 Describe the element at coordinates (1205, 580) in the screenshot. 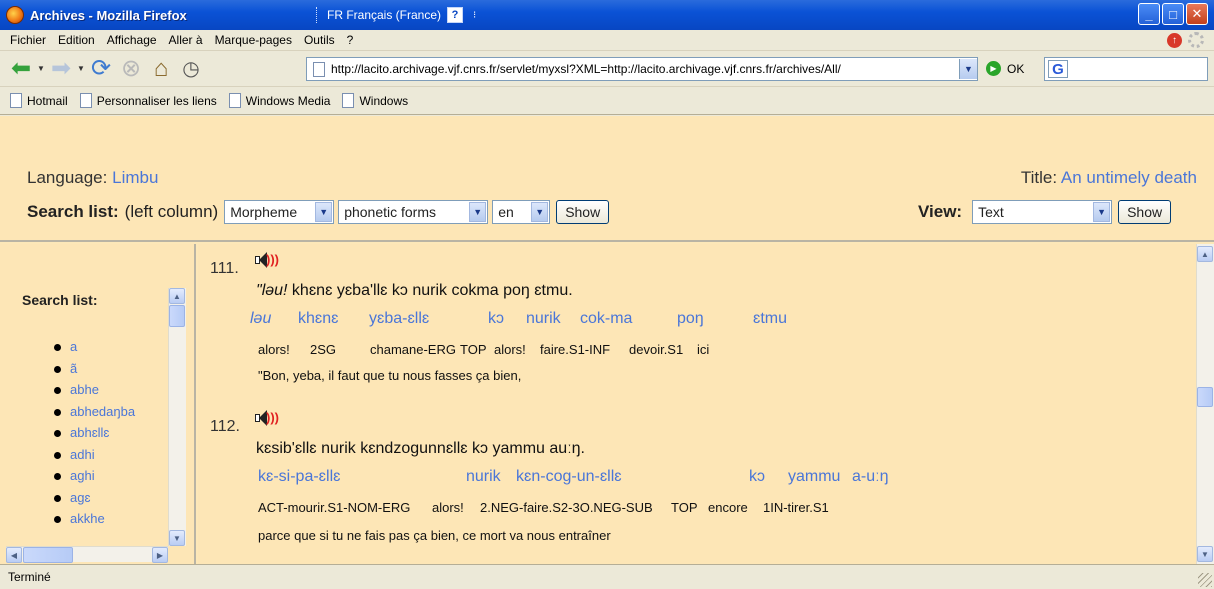

I see `resize-grip-icon` at that location.